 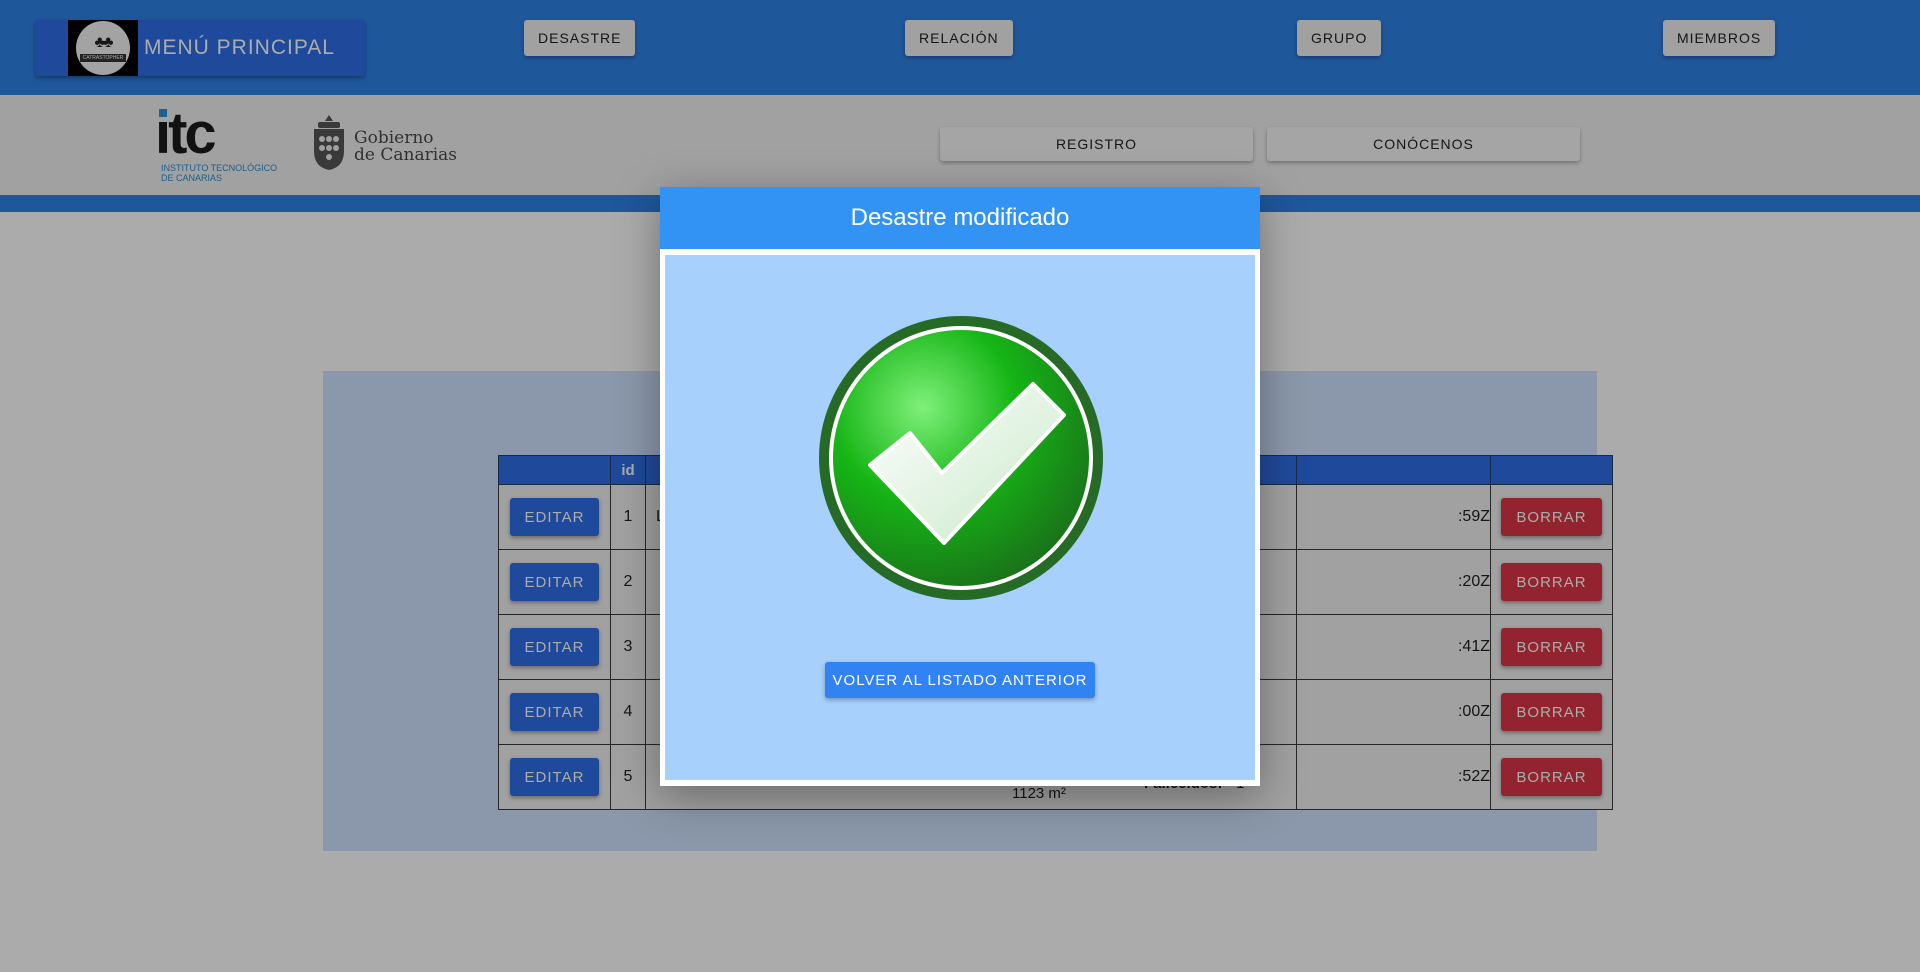 What do you see at coordinates (961, 458) in the screenshot?
I see `success-check-icon` at bounding box center [961, 458].